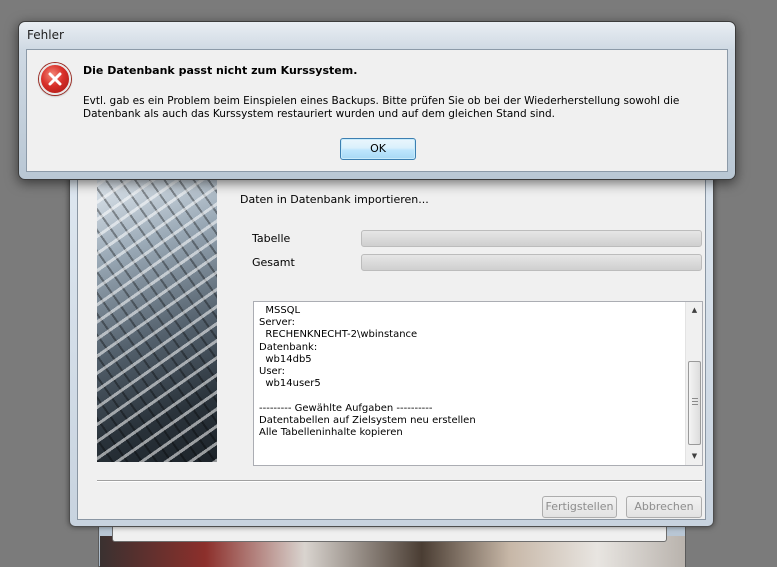 Image resolution: width=777 pixels, height=567 pixels. Describe the element at coordinates (271, 238) in the screenshot. I see `table-progress-label: Tabelle` at that location.